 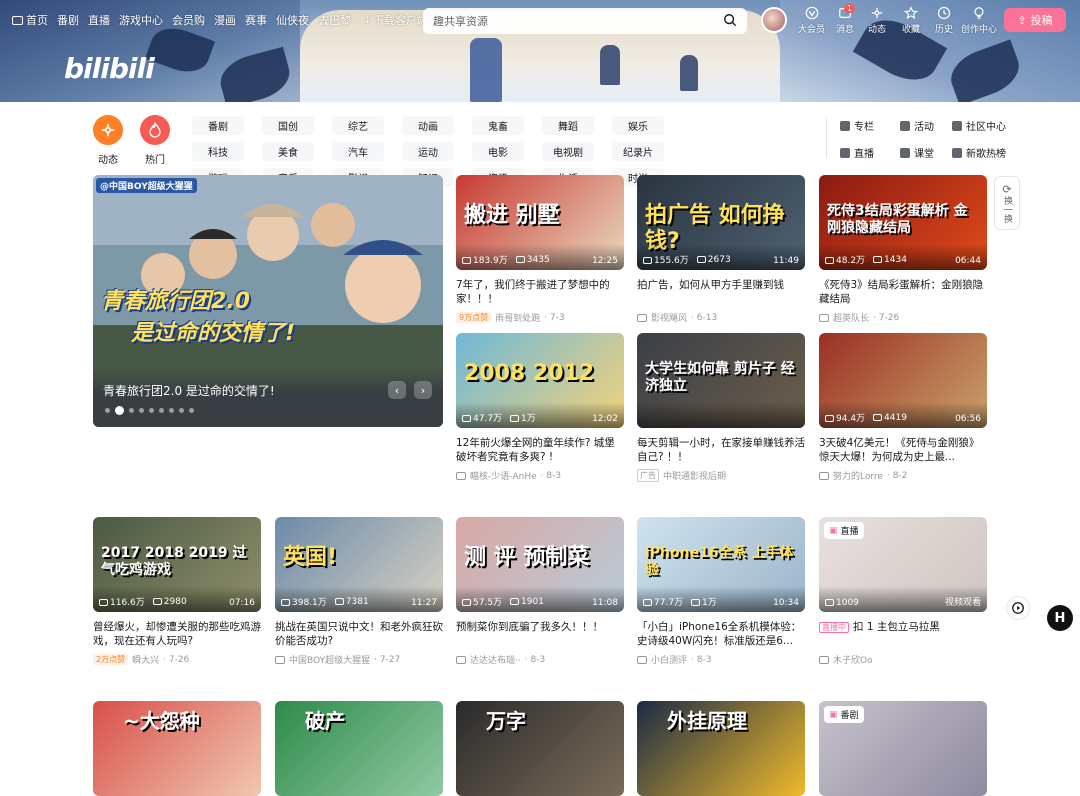 I want to click on video-thumbnail: 2008 2012 47.7万 1万 12:02, so click(x=540, y=380).